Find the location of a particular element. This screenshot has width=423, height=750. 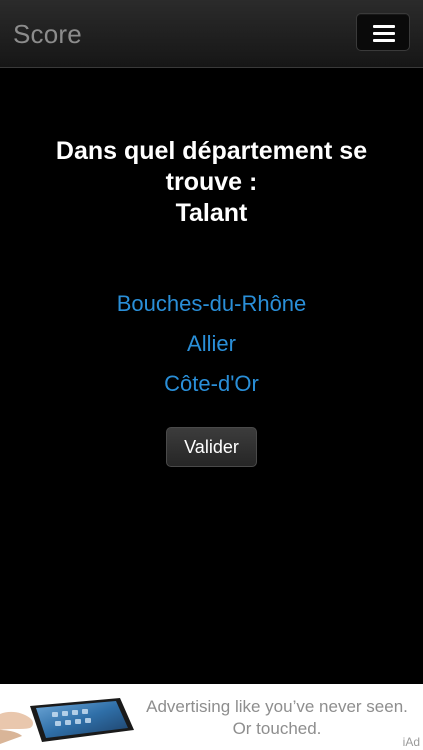

question-text: Dans quel département se trouve : Talant is located at coordinates (211, 182).